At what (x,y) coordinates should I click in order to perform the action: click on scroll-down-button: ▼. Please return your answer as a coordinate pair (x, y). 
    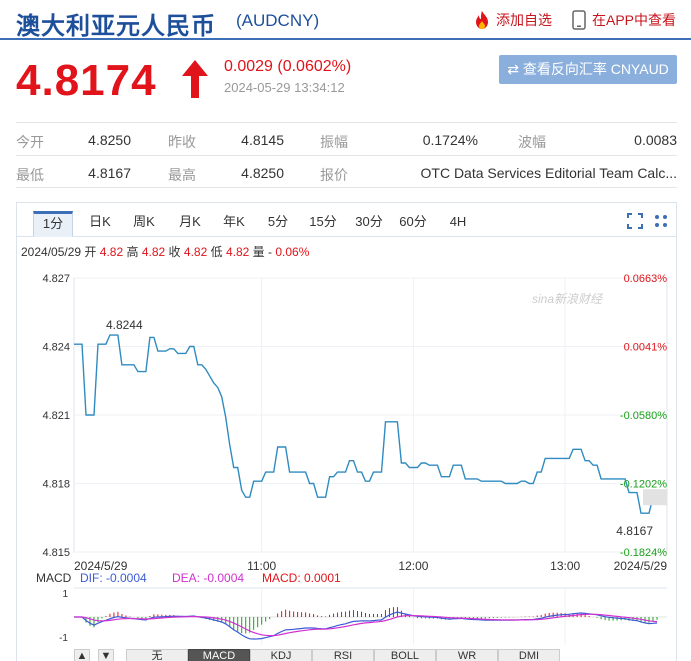
    Looking at the image, I should click on (106, 655).